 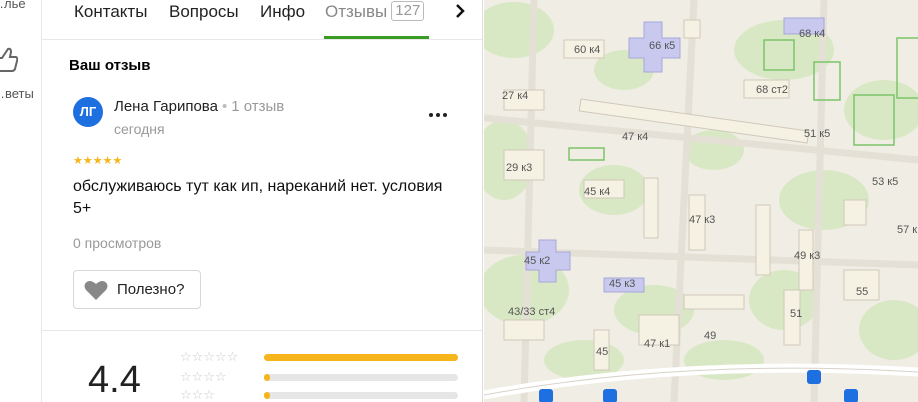 What do you see at coordinates (885, 182) in the screenshot?
I see `map-building-label: 53 к5` at bounding box center [885, 182].